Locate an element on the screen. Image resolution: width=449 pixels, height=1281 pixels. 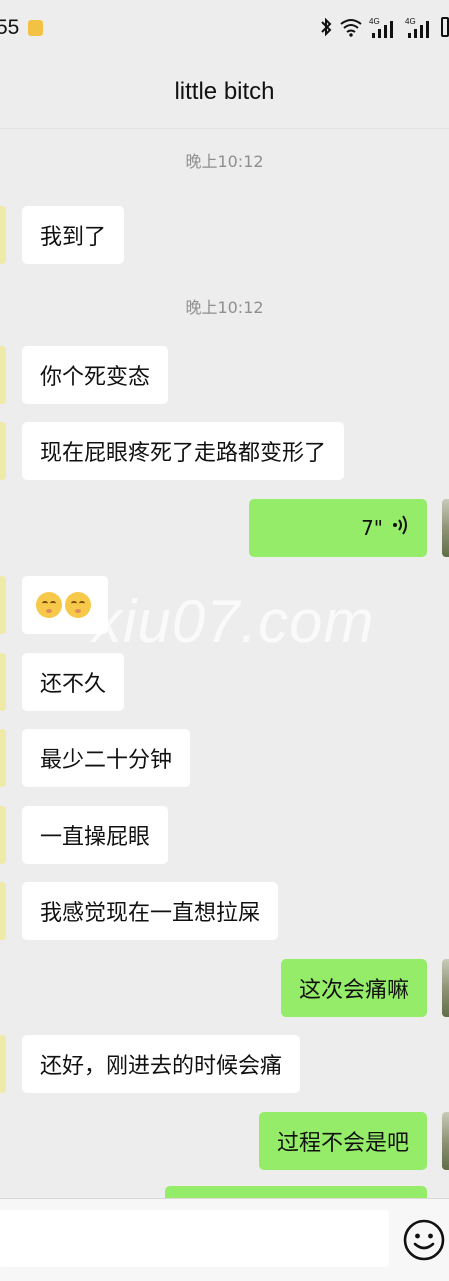
wifi-icon is located at coordinates (351, 27).